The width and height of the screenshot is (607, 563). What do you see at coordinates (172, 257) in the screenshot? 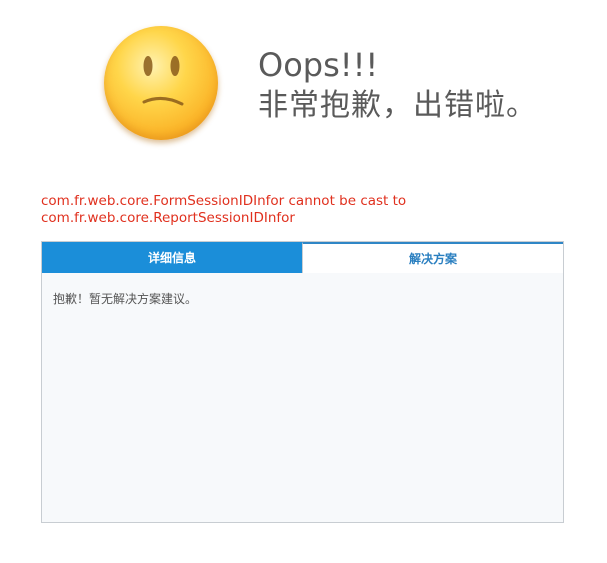
I see `tab-details: 详细信息` at bounding box center [172, 257].